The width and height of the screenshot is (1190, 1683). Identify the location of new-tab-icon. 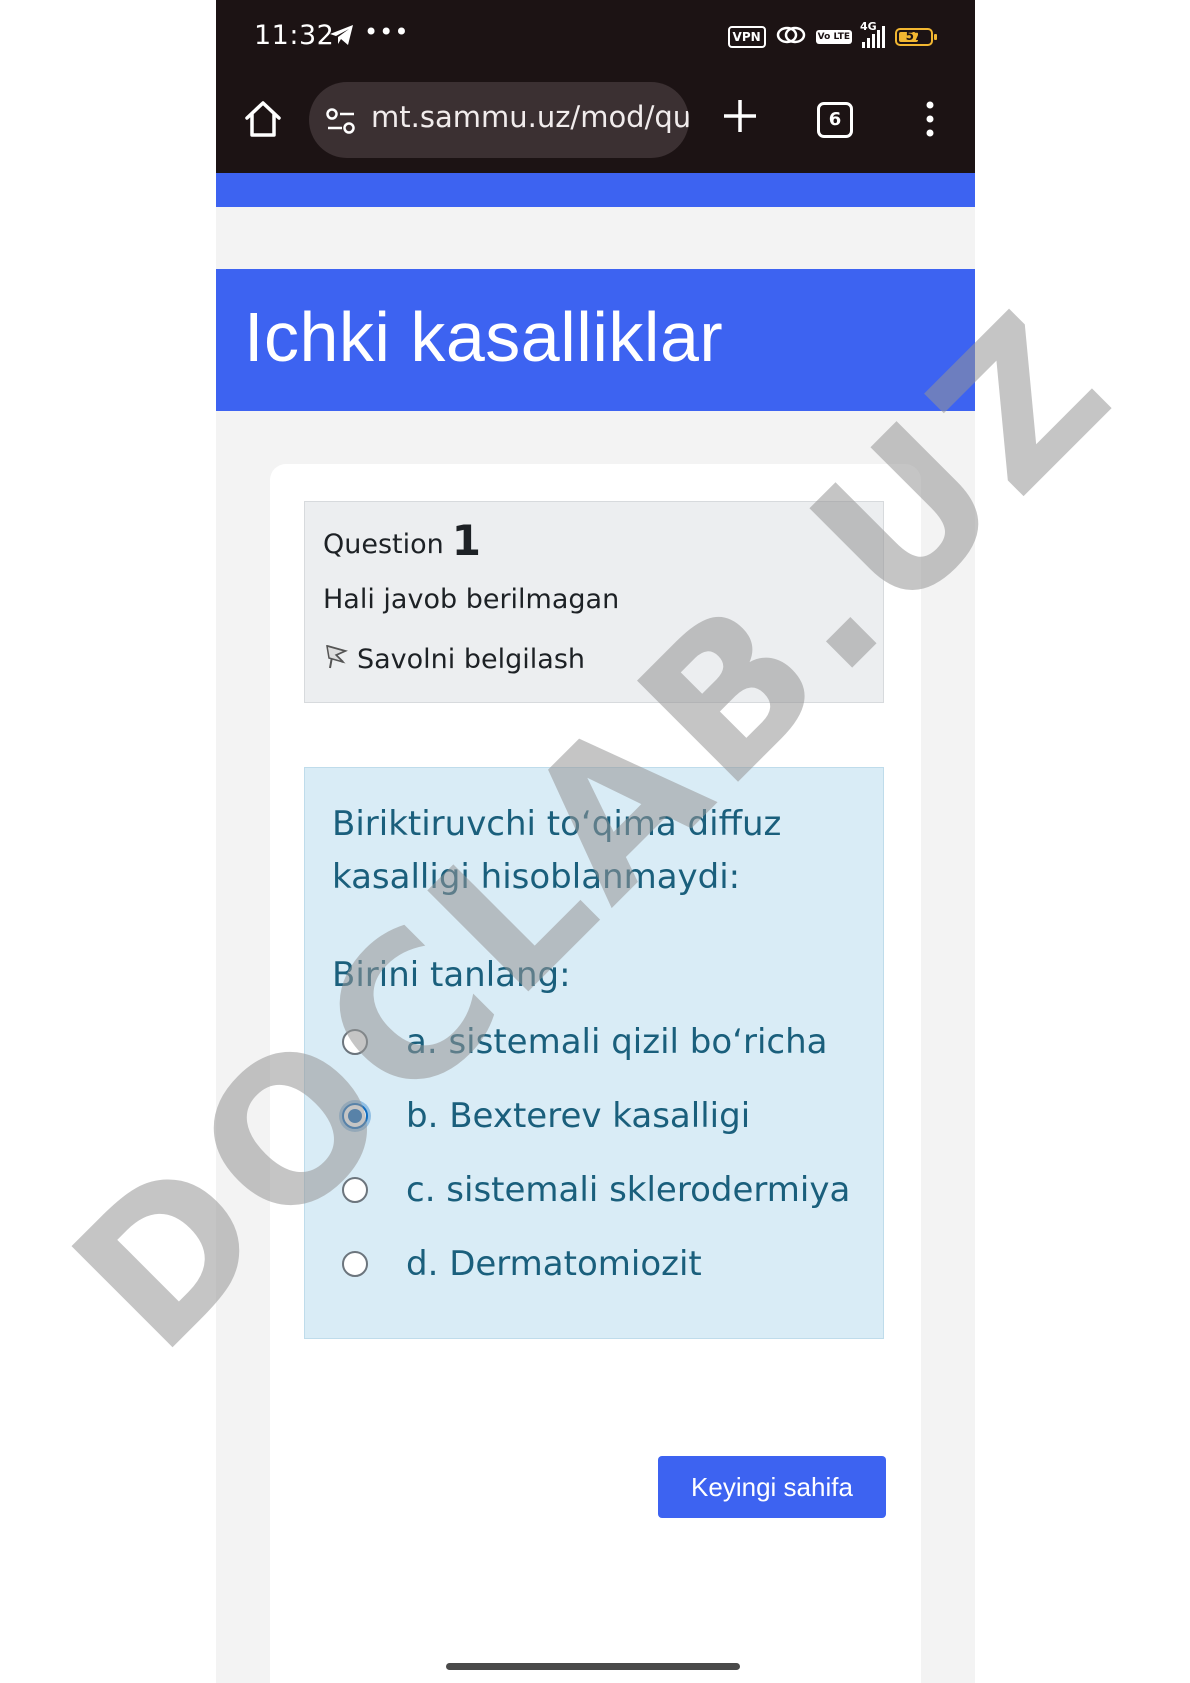
(740, 116).